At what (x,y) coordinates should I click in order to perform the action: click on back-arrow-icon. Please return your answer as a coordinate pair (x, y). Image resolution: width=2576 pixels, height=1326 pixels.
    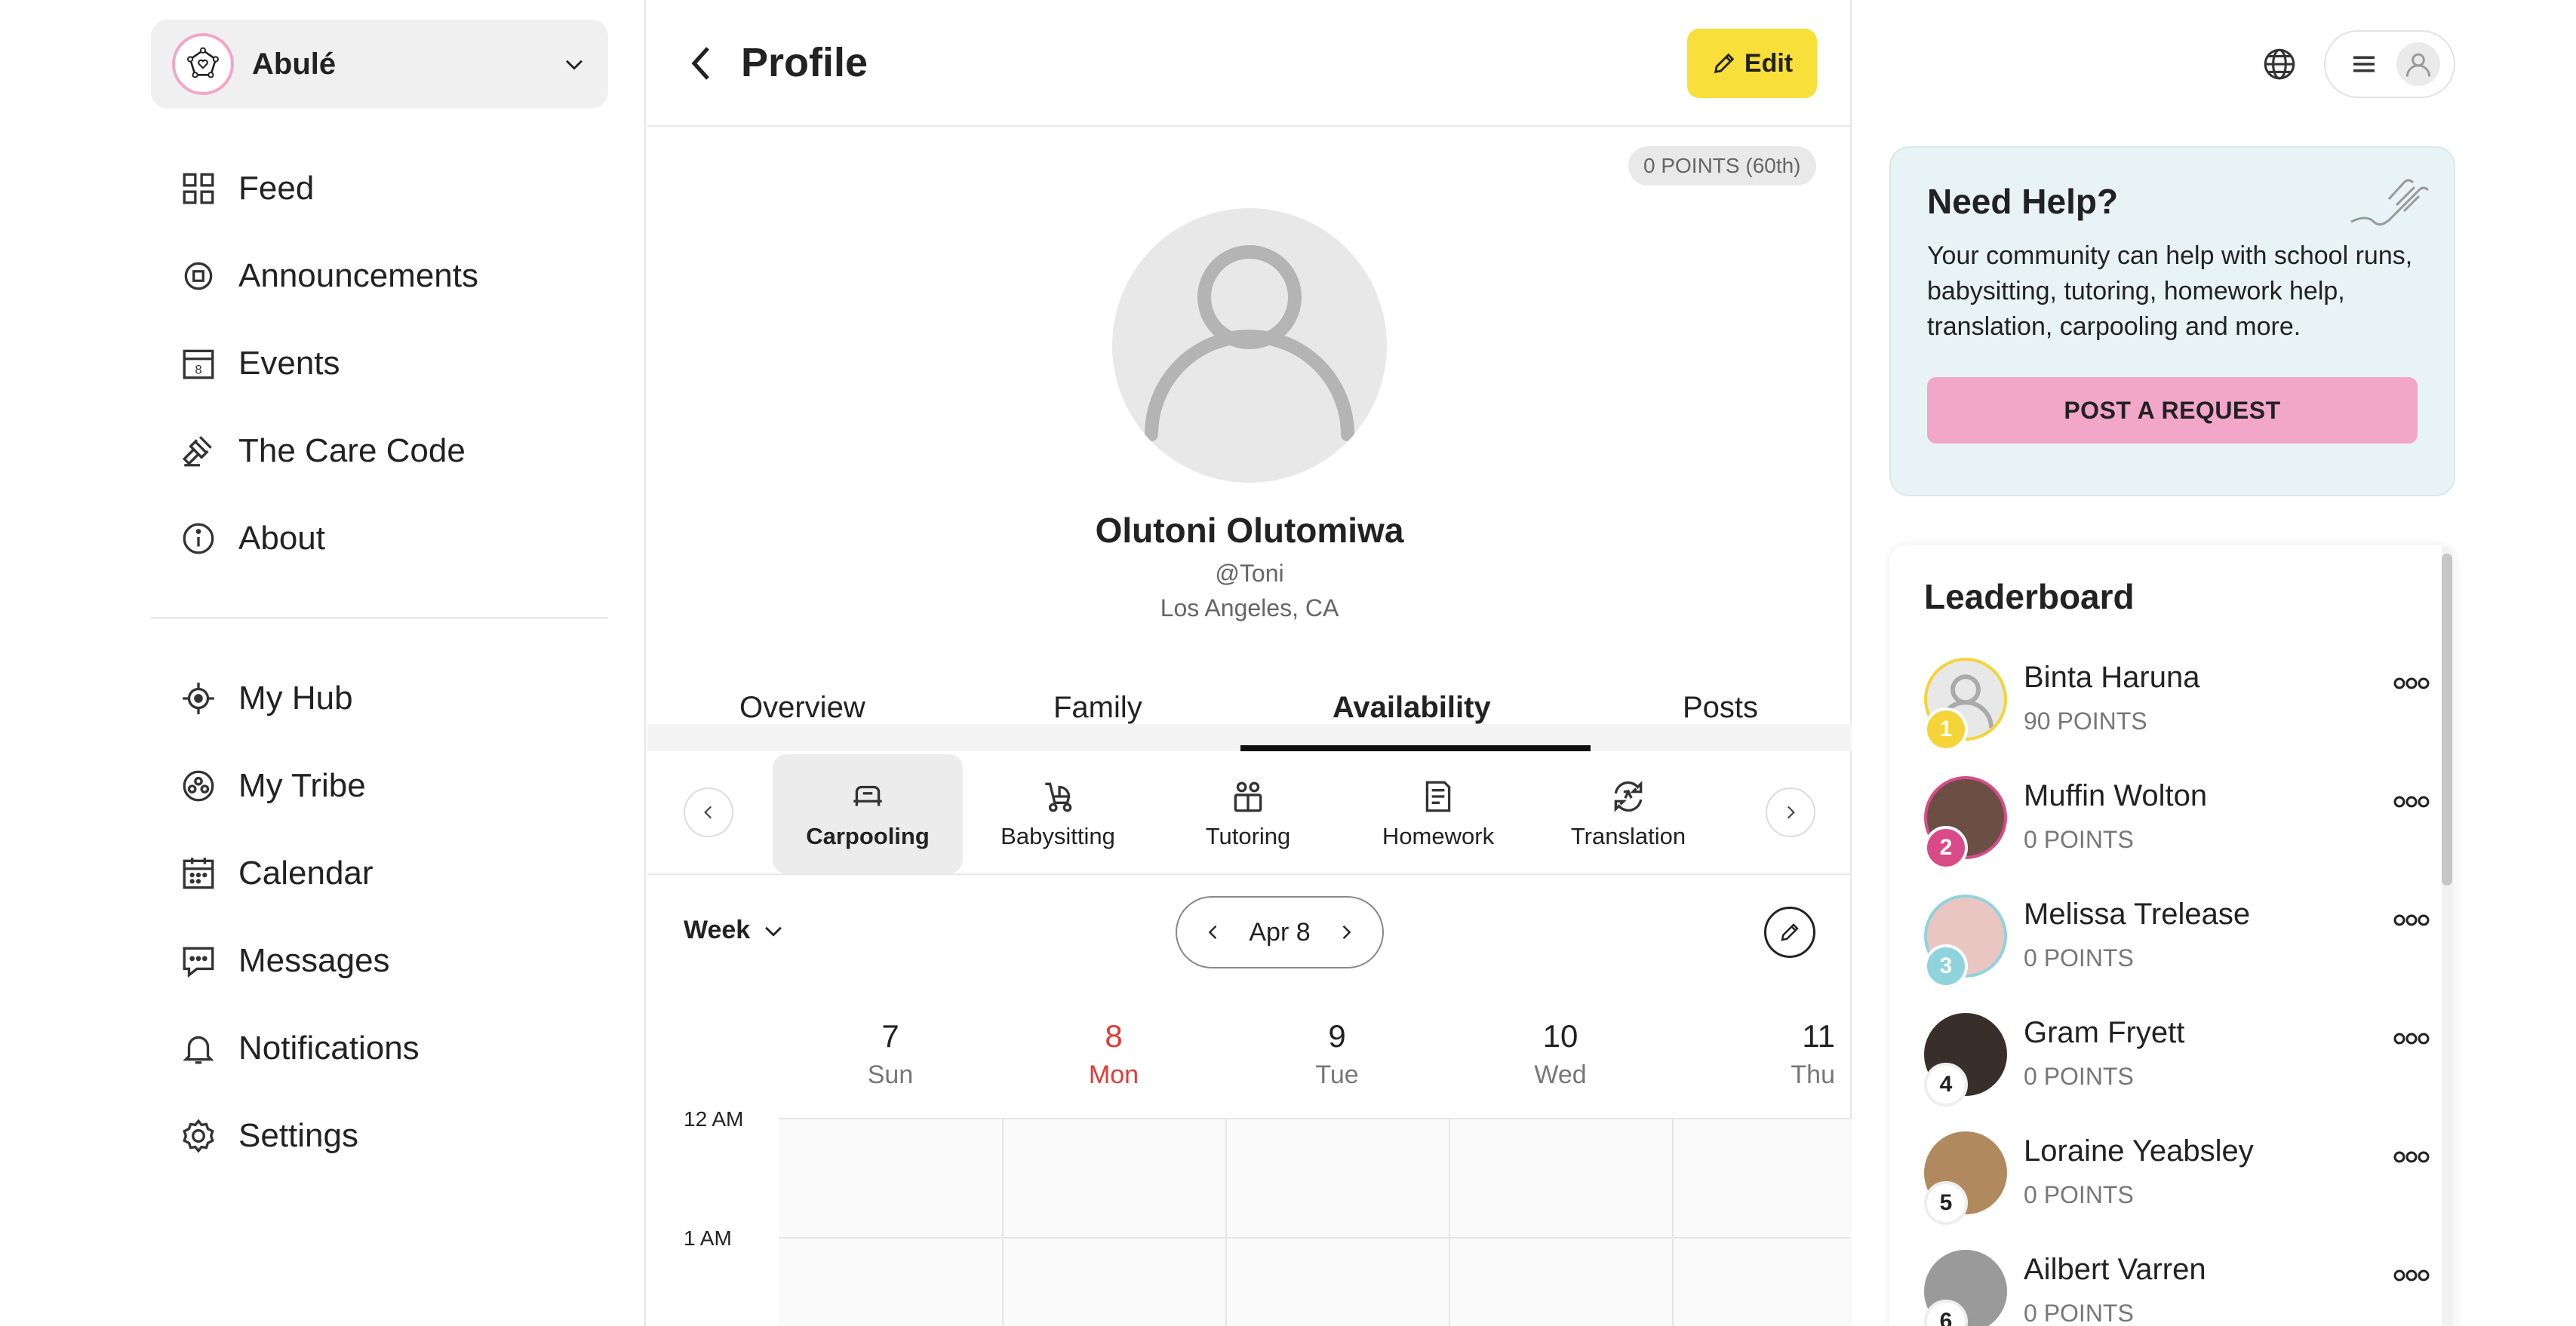
    Looking at the image, I should click on (702, 63).